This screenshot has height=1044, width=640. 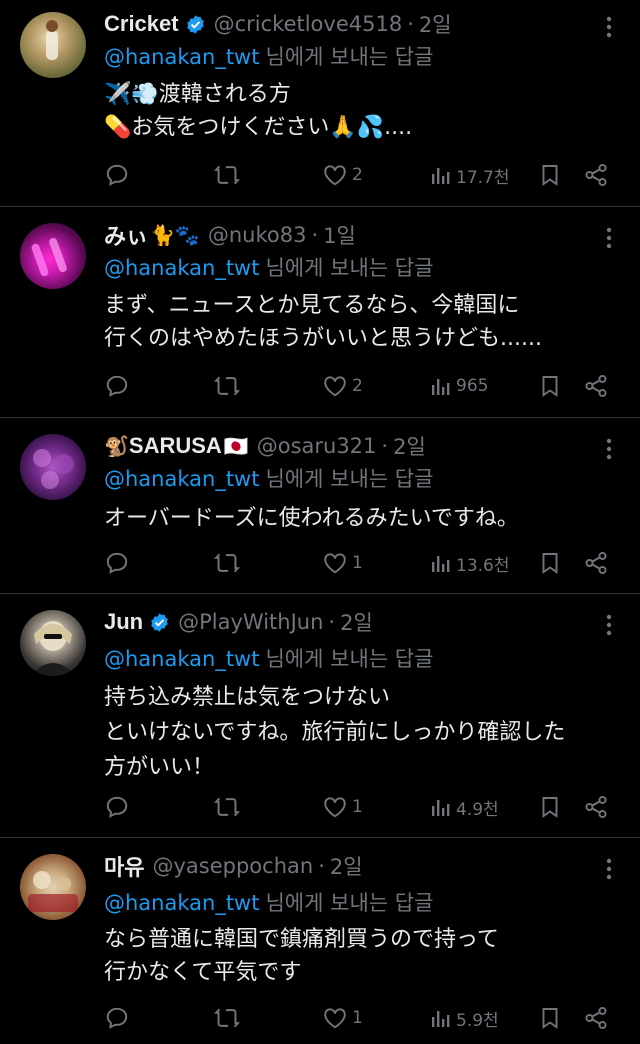 I want to click on tweet-text-line: ✈️💨渡韓される方, so click(x=197, y=94).